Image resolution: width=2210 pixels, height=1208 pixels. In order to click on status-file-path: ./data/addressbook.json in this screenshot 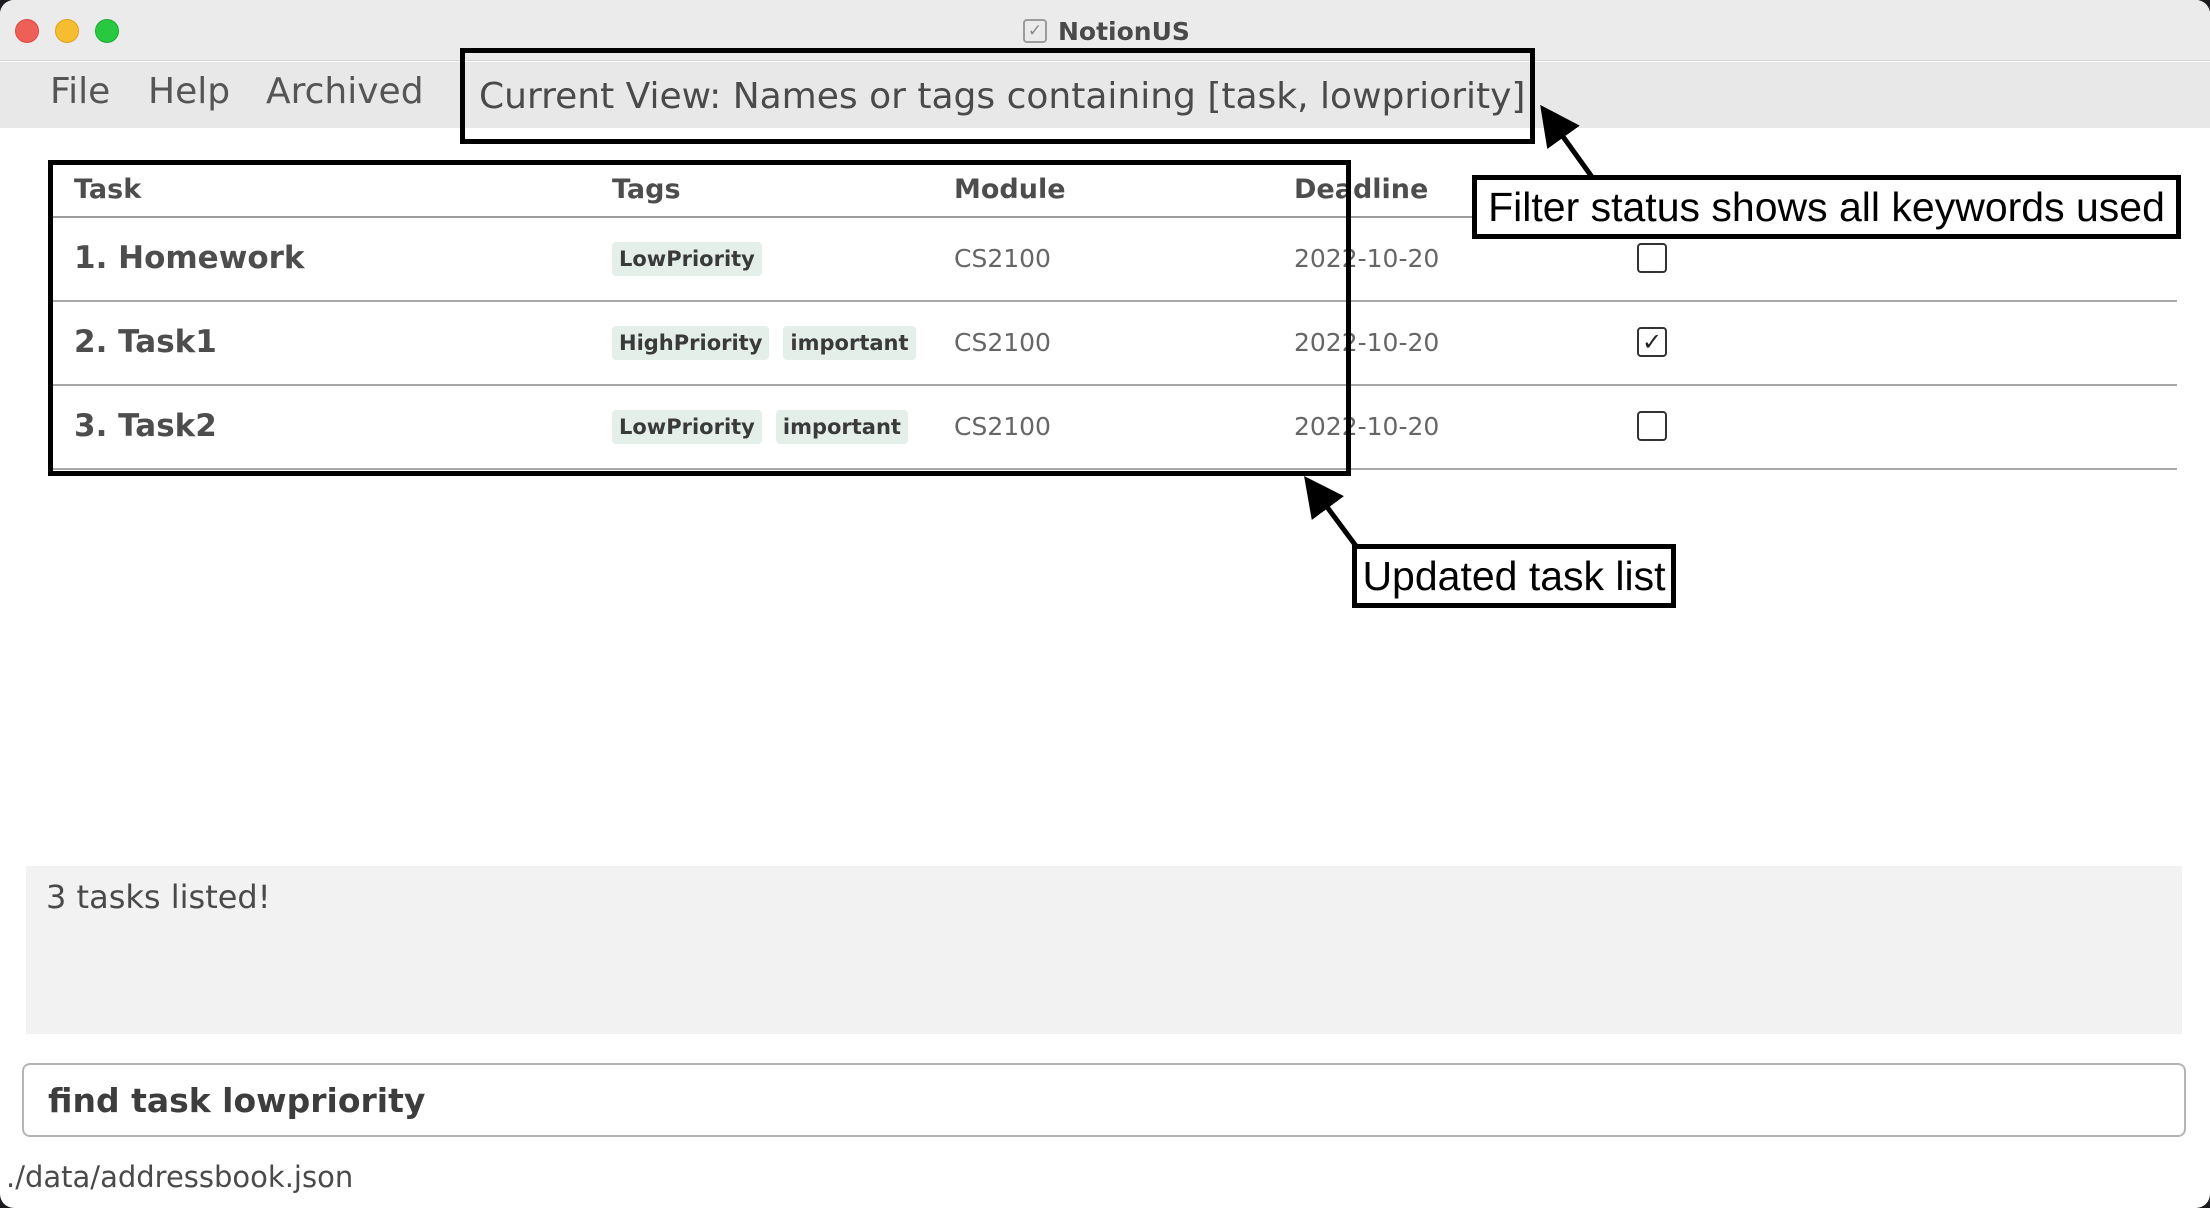, I will do `click(180, 1177)`.